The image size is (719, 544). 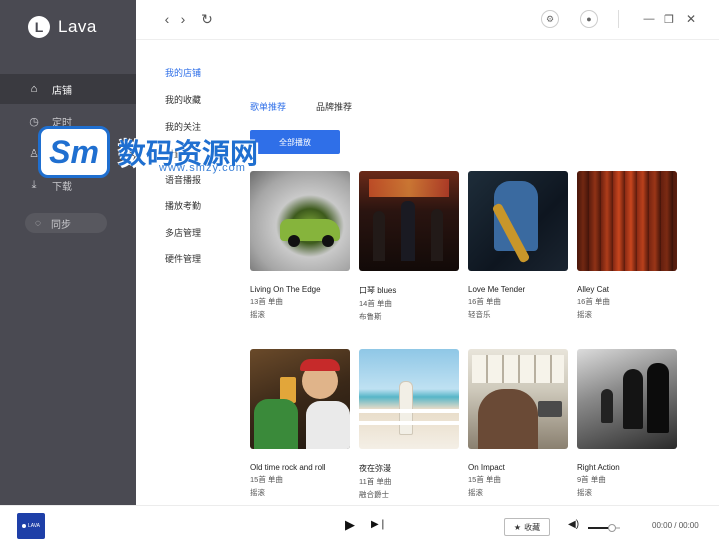 What do you see at coordinates (183, 205) in the screenshot?
I see `subnav-attendance: 播放考勤` at bounding box center [183, 205].